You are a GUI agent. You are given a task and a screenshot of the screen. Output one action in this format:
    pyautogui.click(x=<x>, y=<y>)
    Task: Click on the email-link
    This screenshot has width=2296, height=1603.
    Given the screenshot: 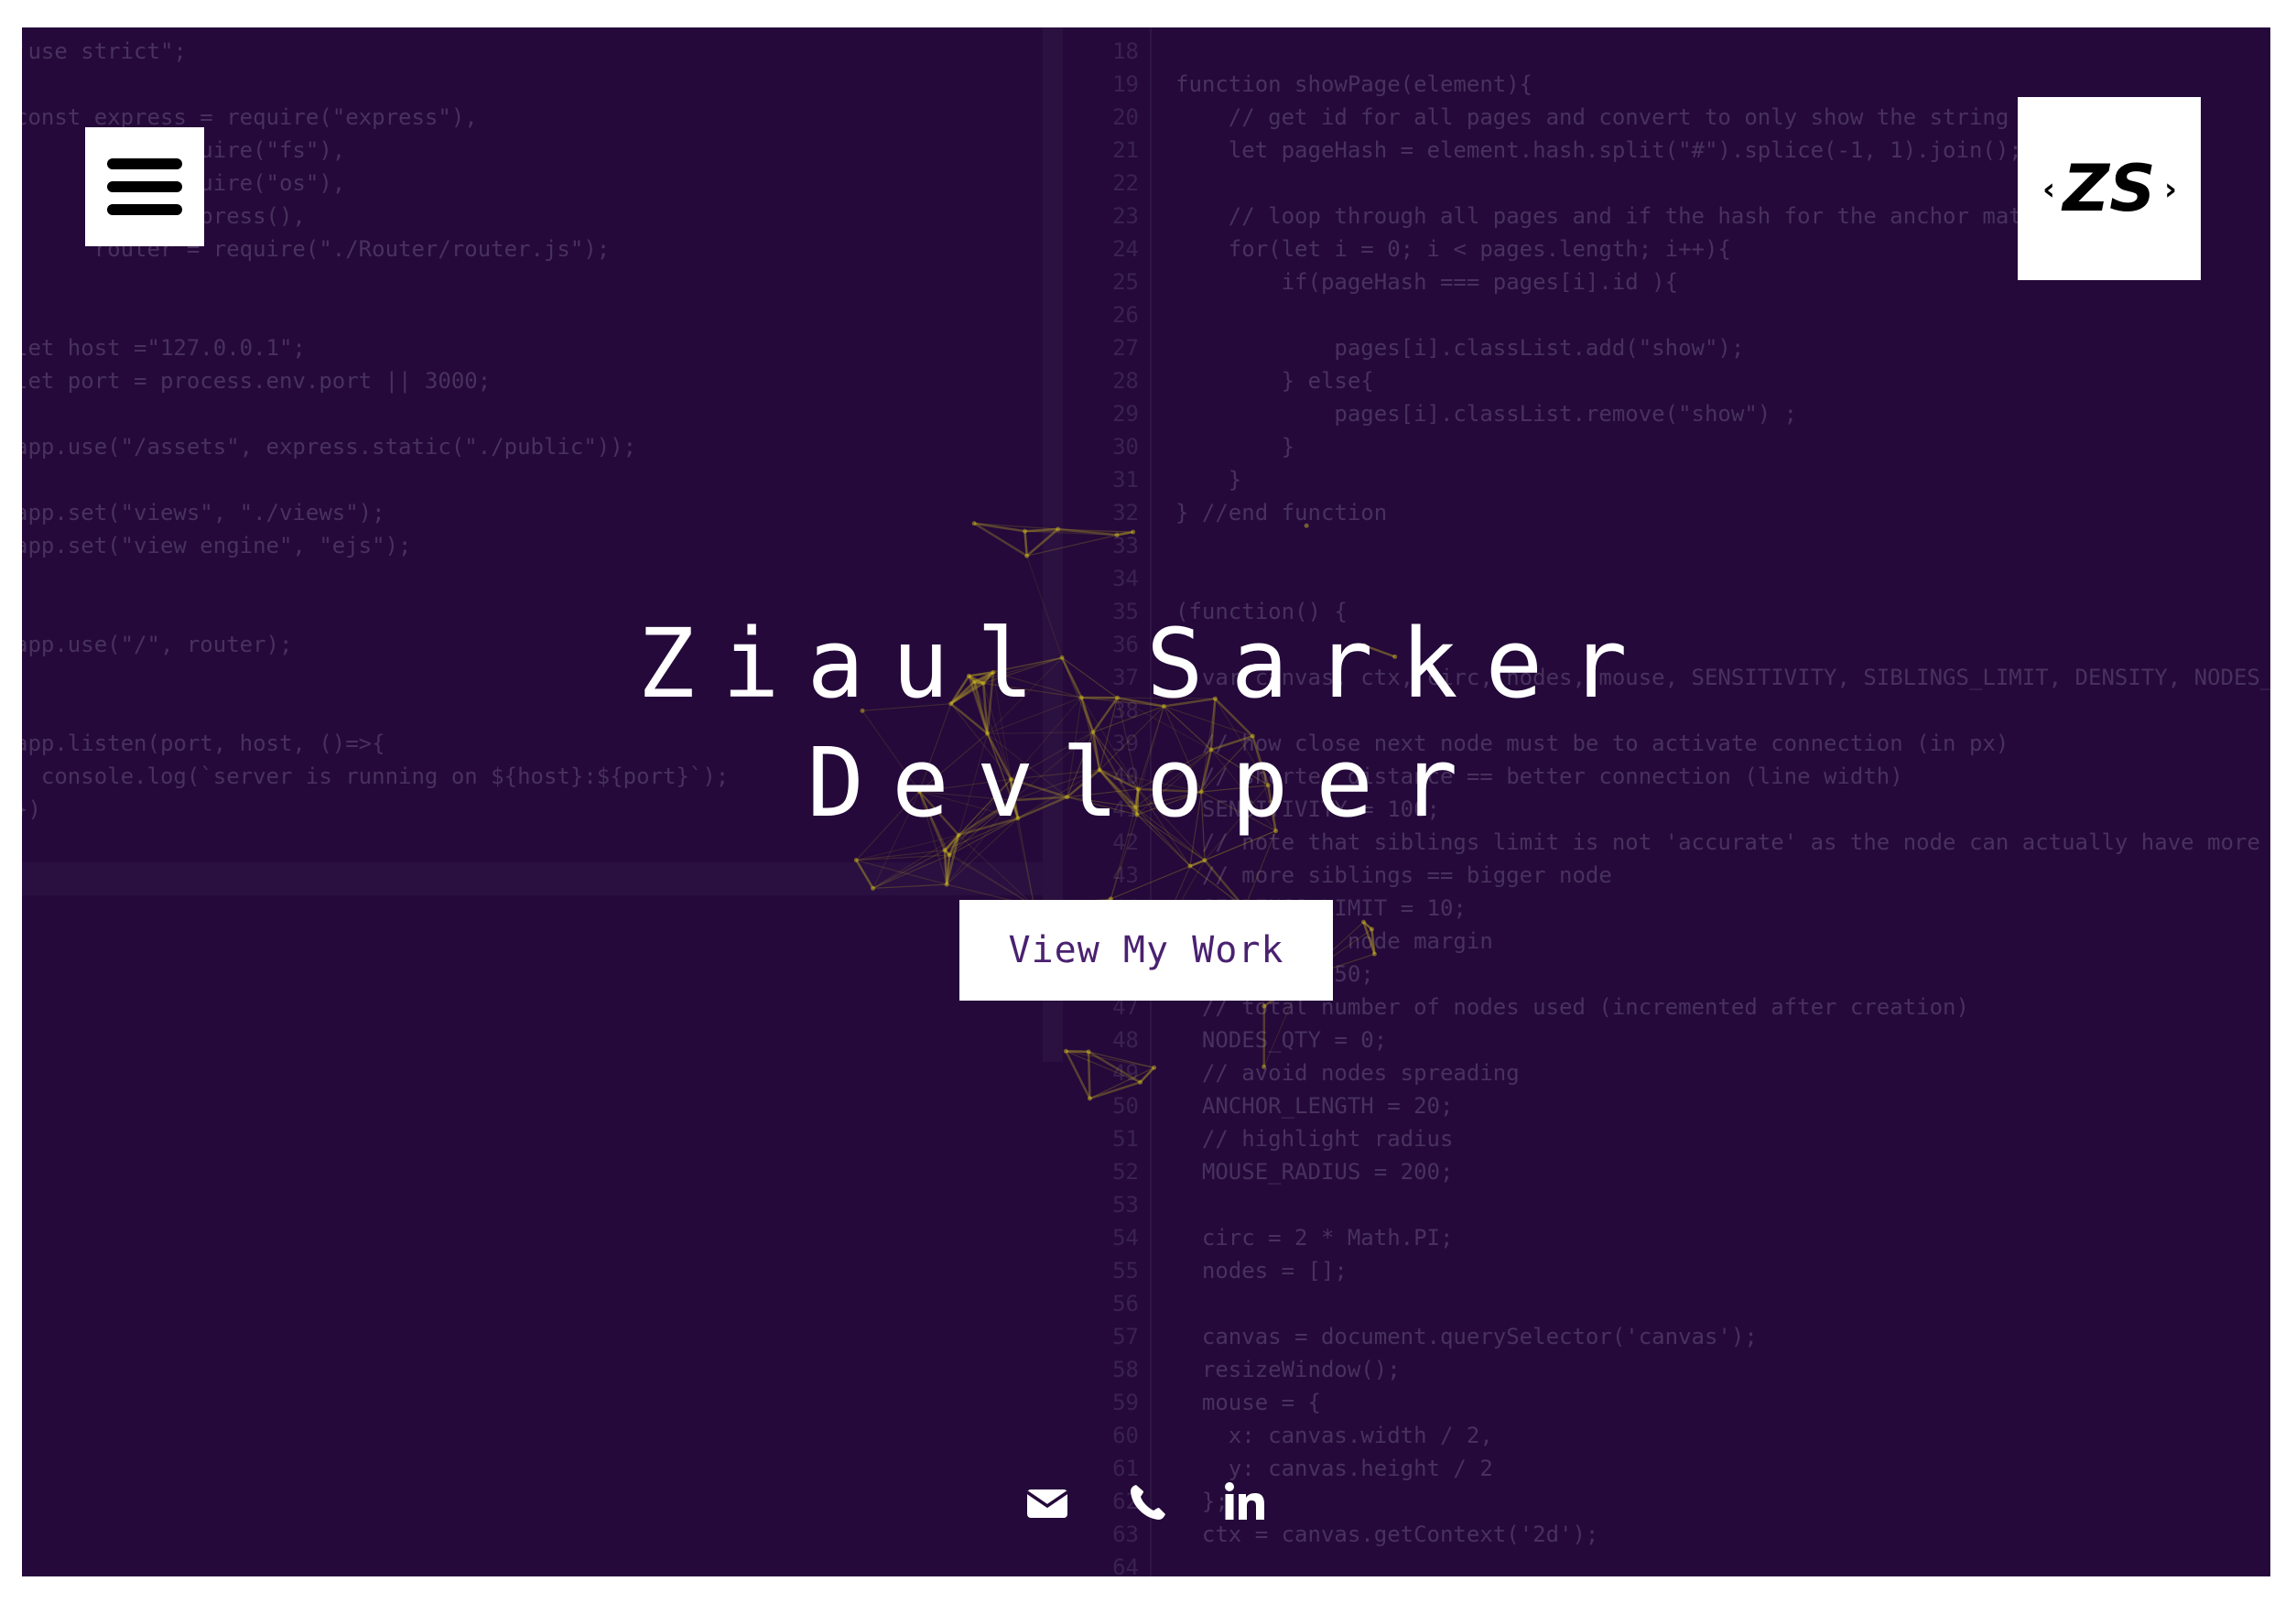 What is the action you would take?
    pyautogui.click(x=1052, y=1502)
    